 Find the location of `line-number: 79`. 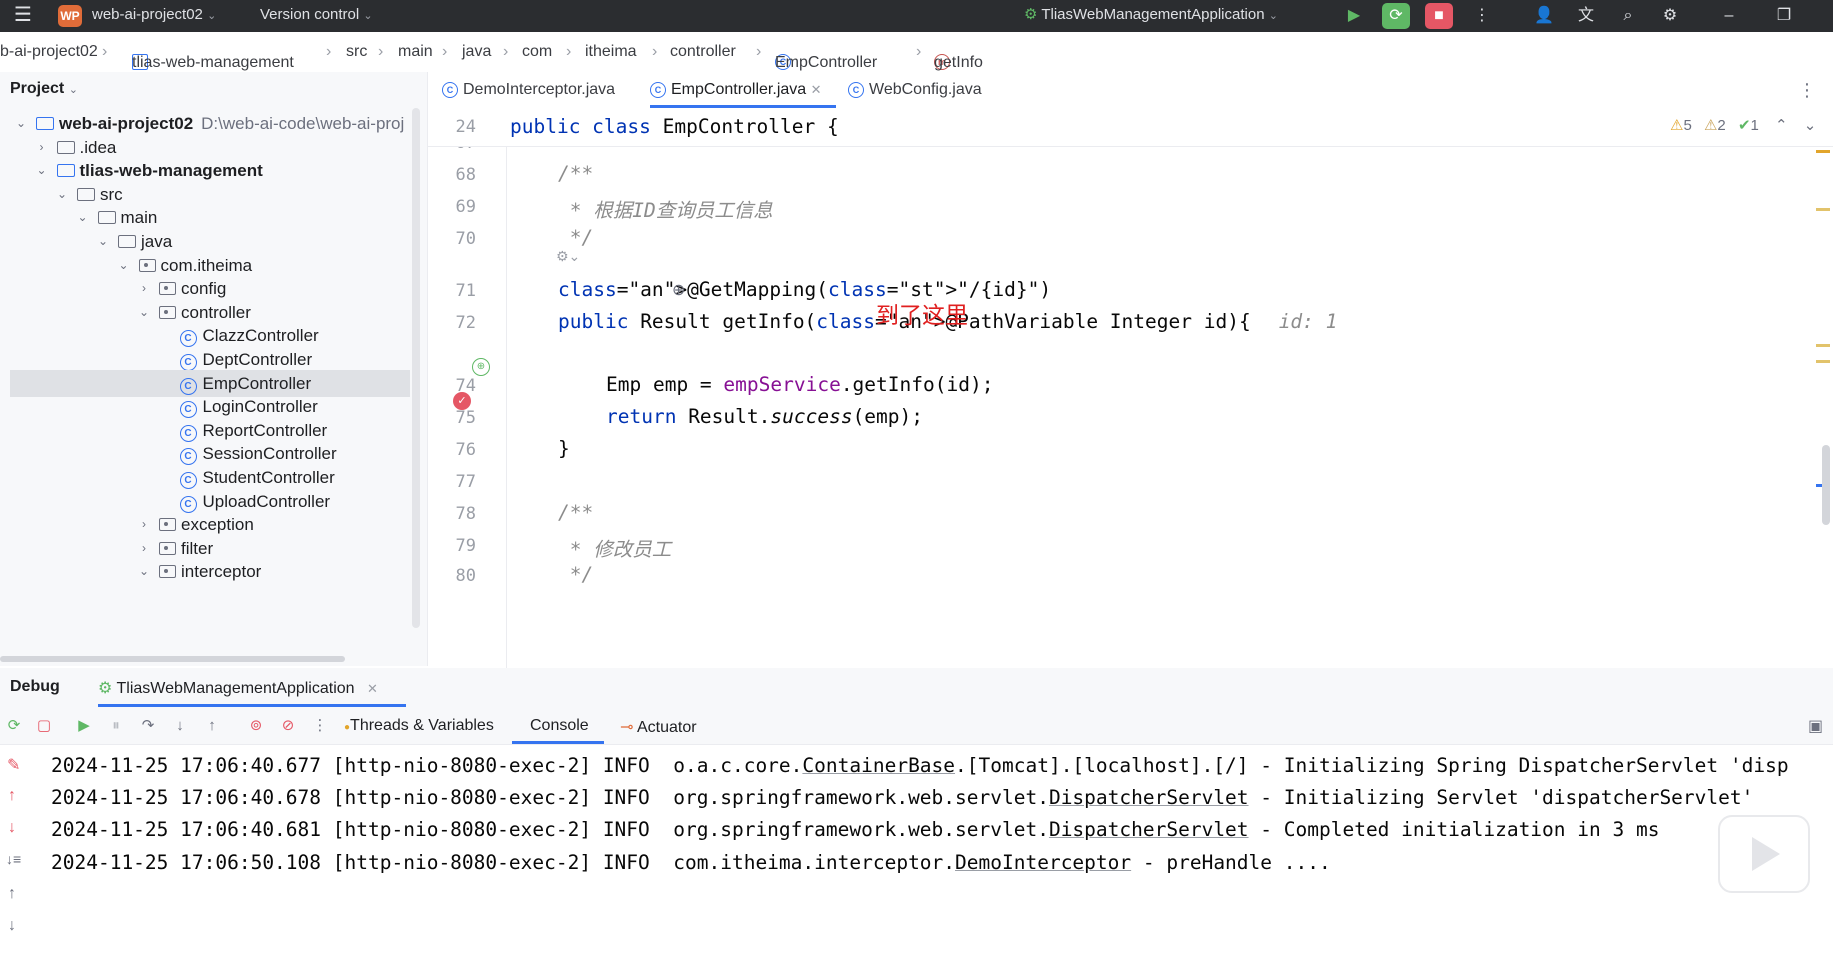

line-number: 79 is located at coordinates (452, 546).